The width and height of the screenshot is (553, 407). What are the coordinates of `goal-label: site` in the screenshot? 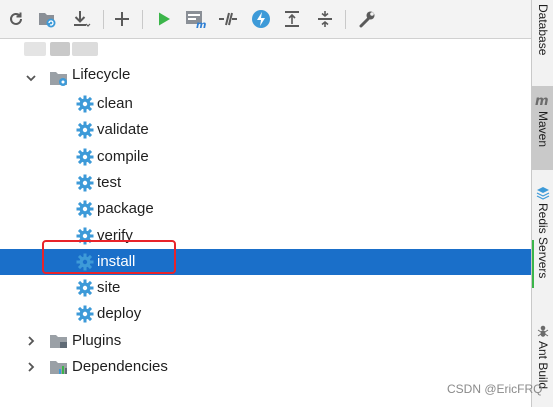 It's located at (109, 288).